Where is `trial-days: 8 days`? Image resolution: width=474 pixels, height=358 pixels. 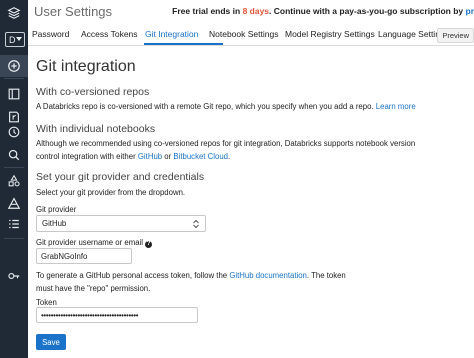 trial-days: 8 days is located at coordinates (256, 11).